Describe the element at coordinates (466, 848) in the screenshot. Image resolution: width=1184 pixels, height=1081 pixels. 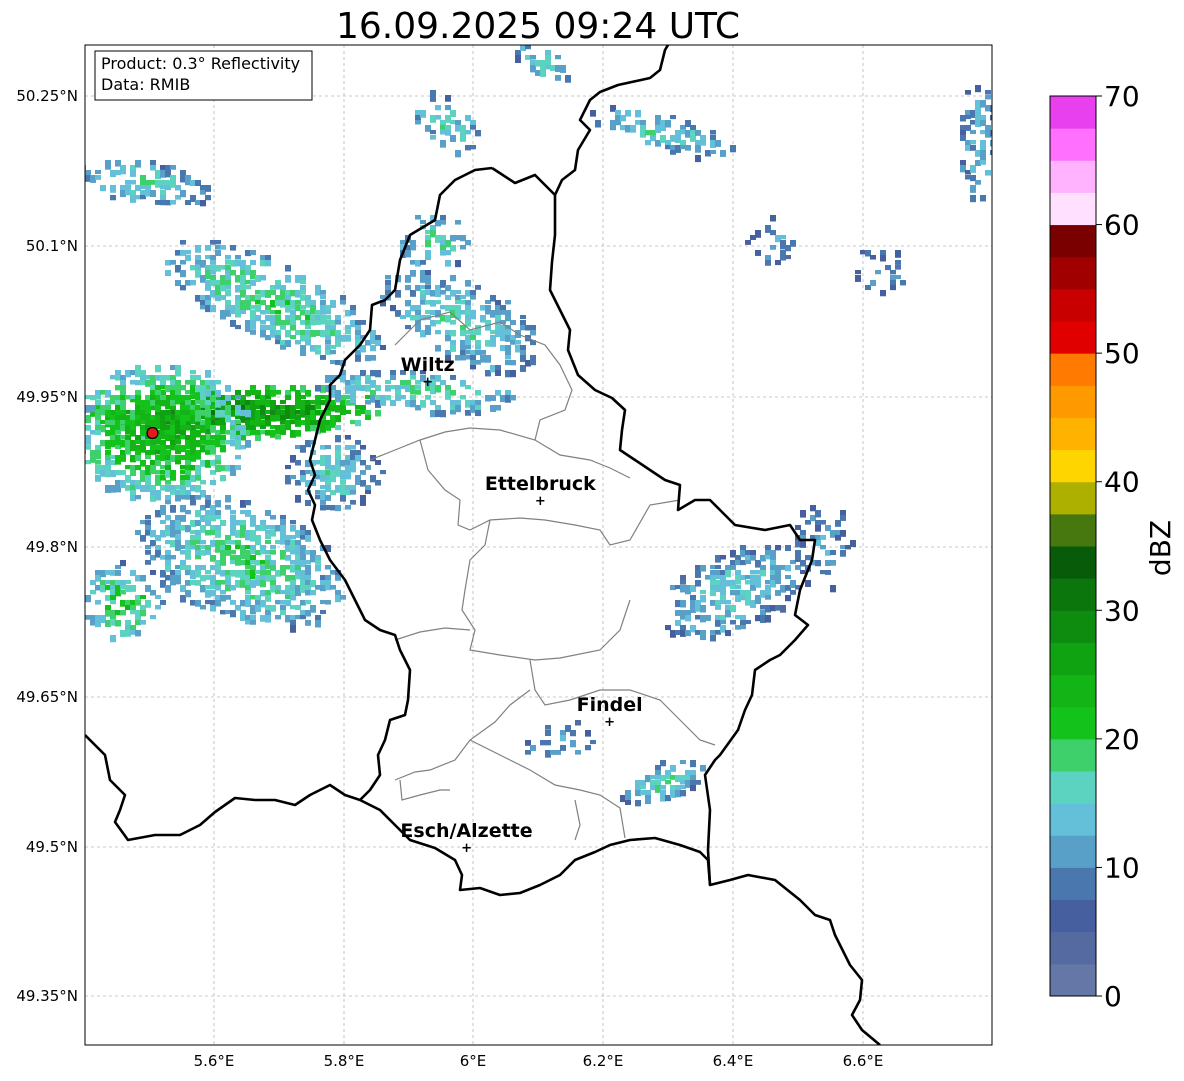
I see `city-marker: +` at that location.